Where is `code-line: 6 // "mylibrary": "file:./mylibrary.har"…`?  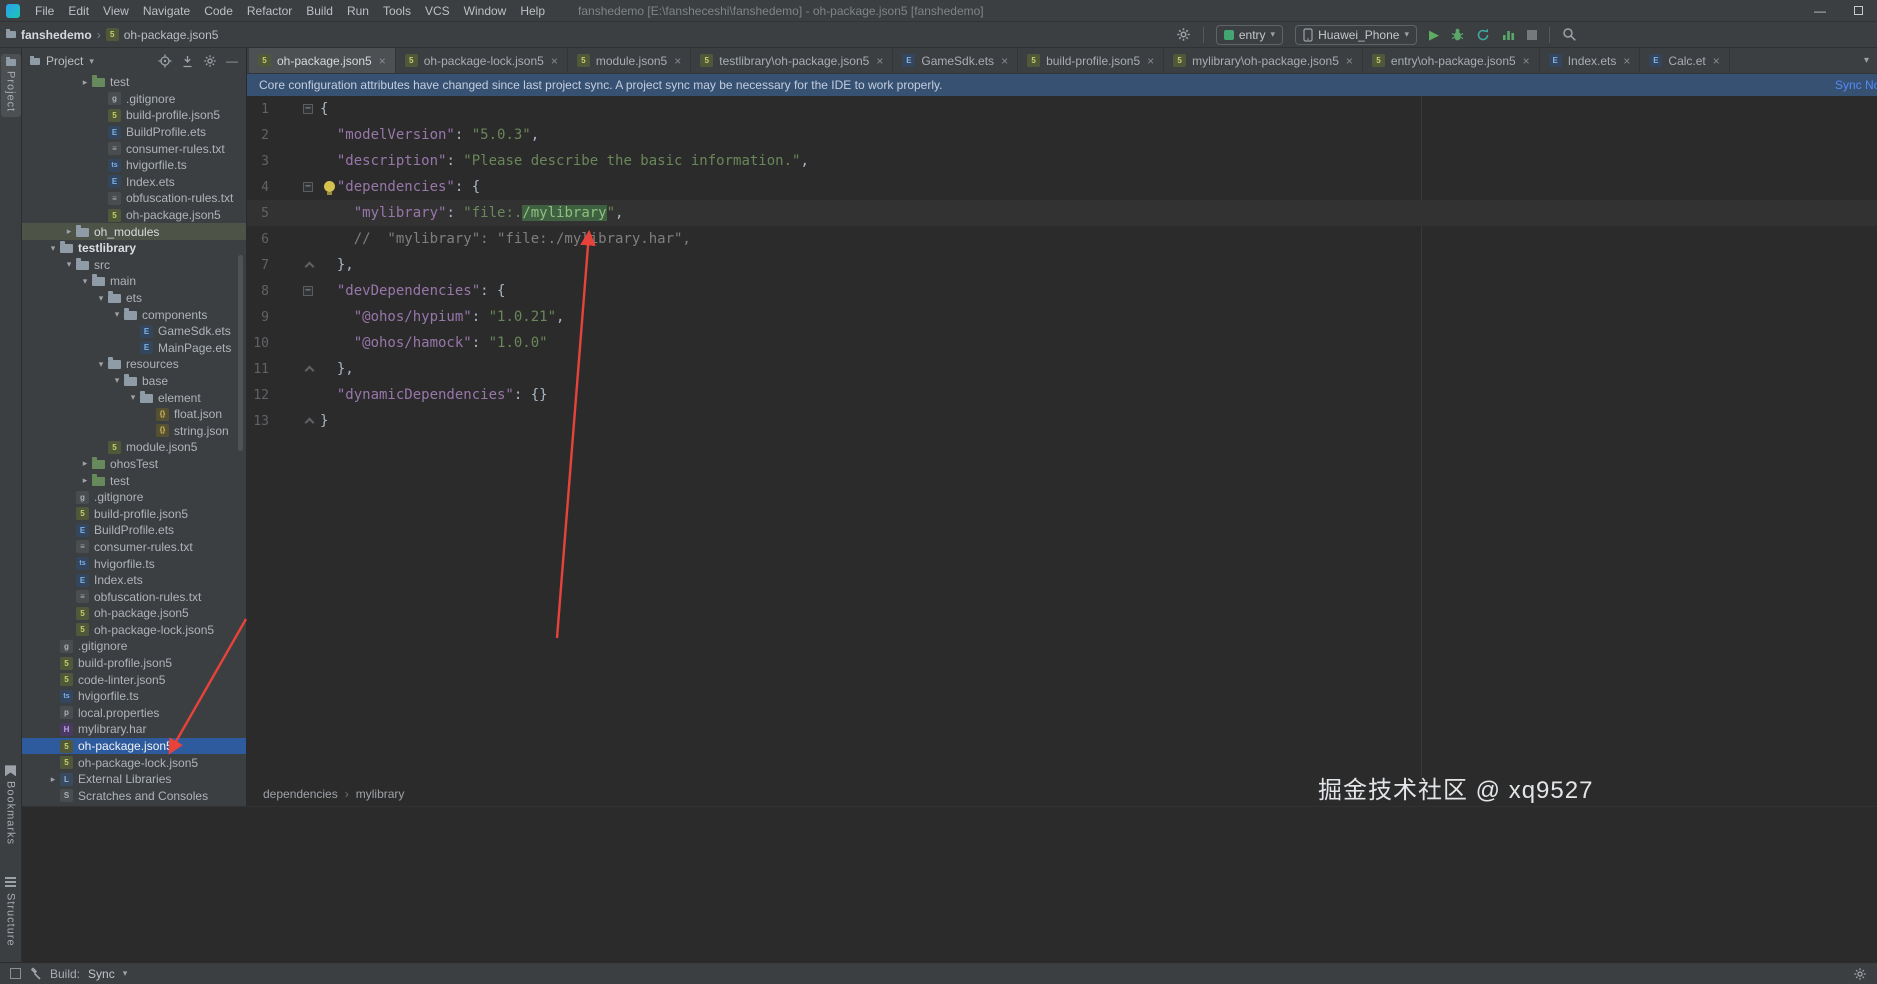 code-line: 6 // "mylibrary": "file:./mylibrary.har"… is located at coordinates (1062, 239).